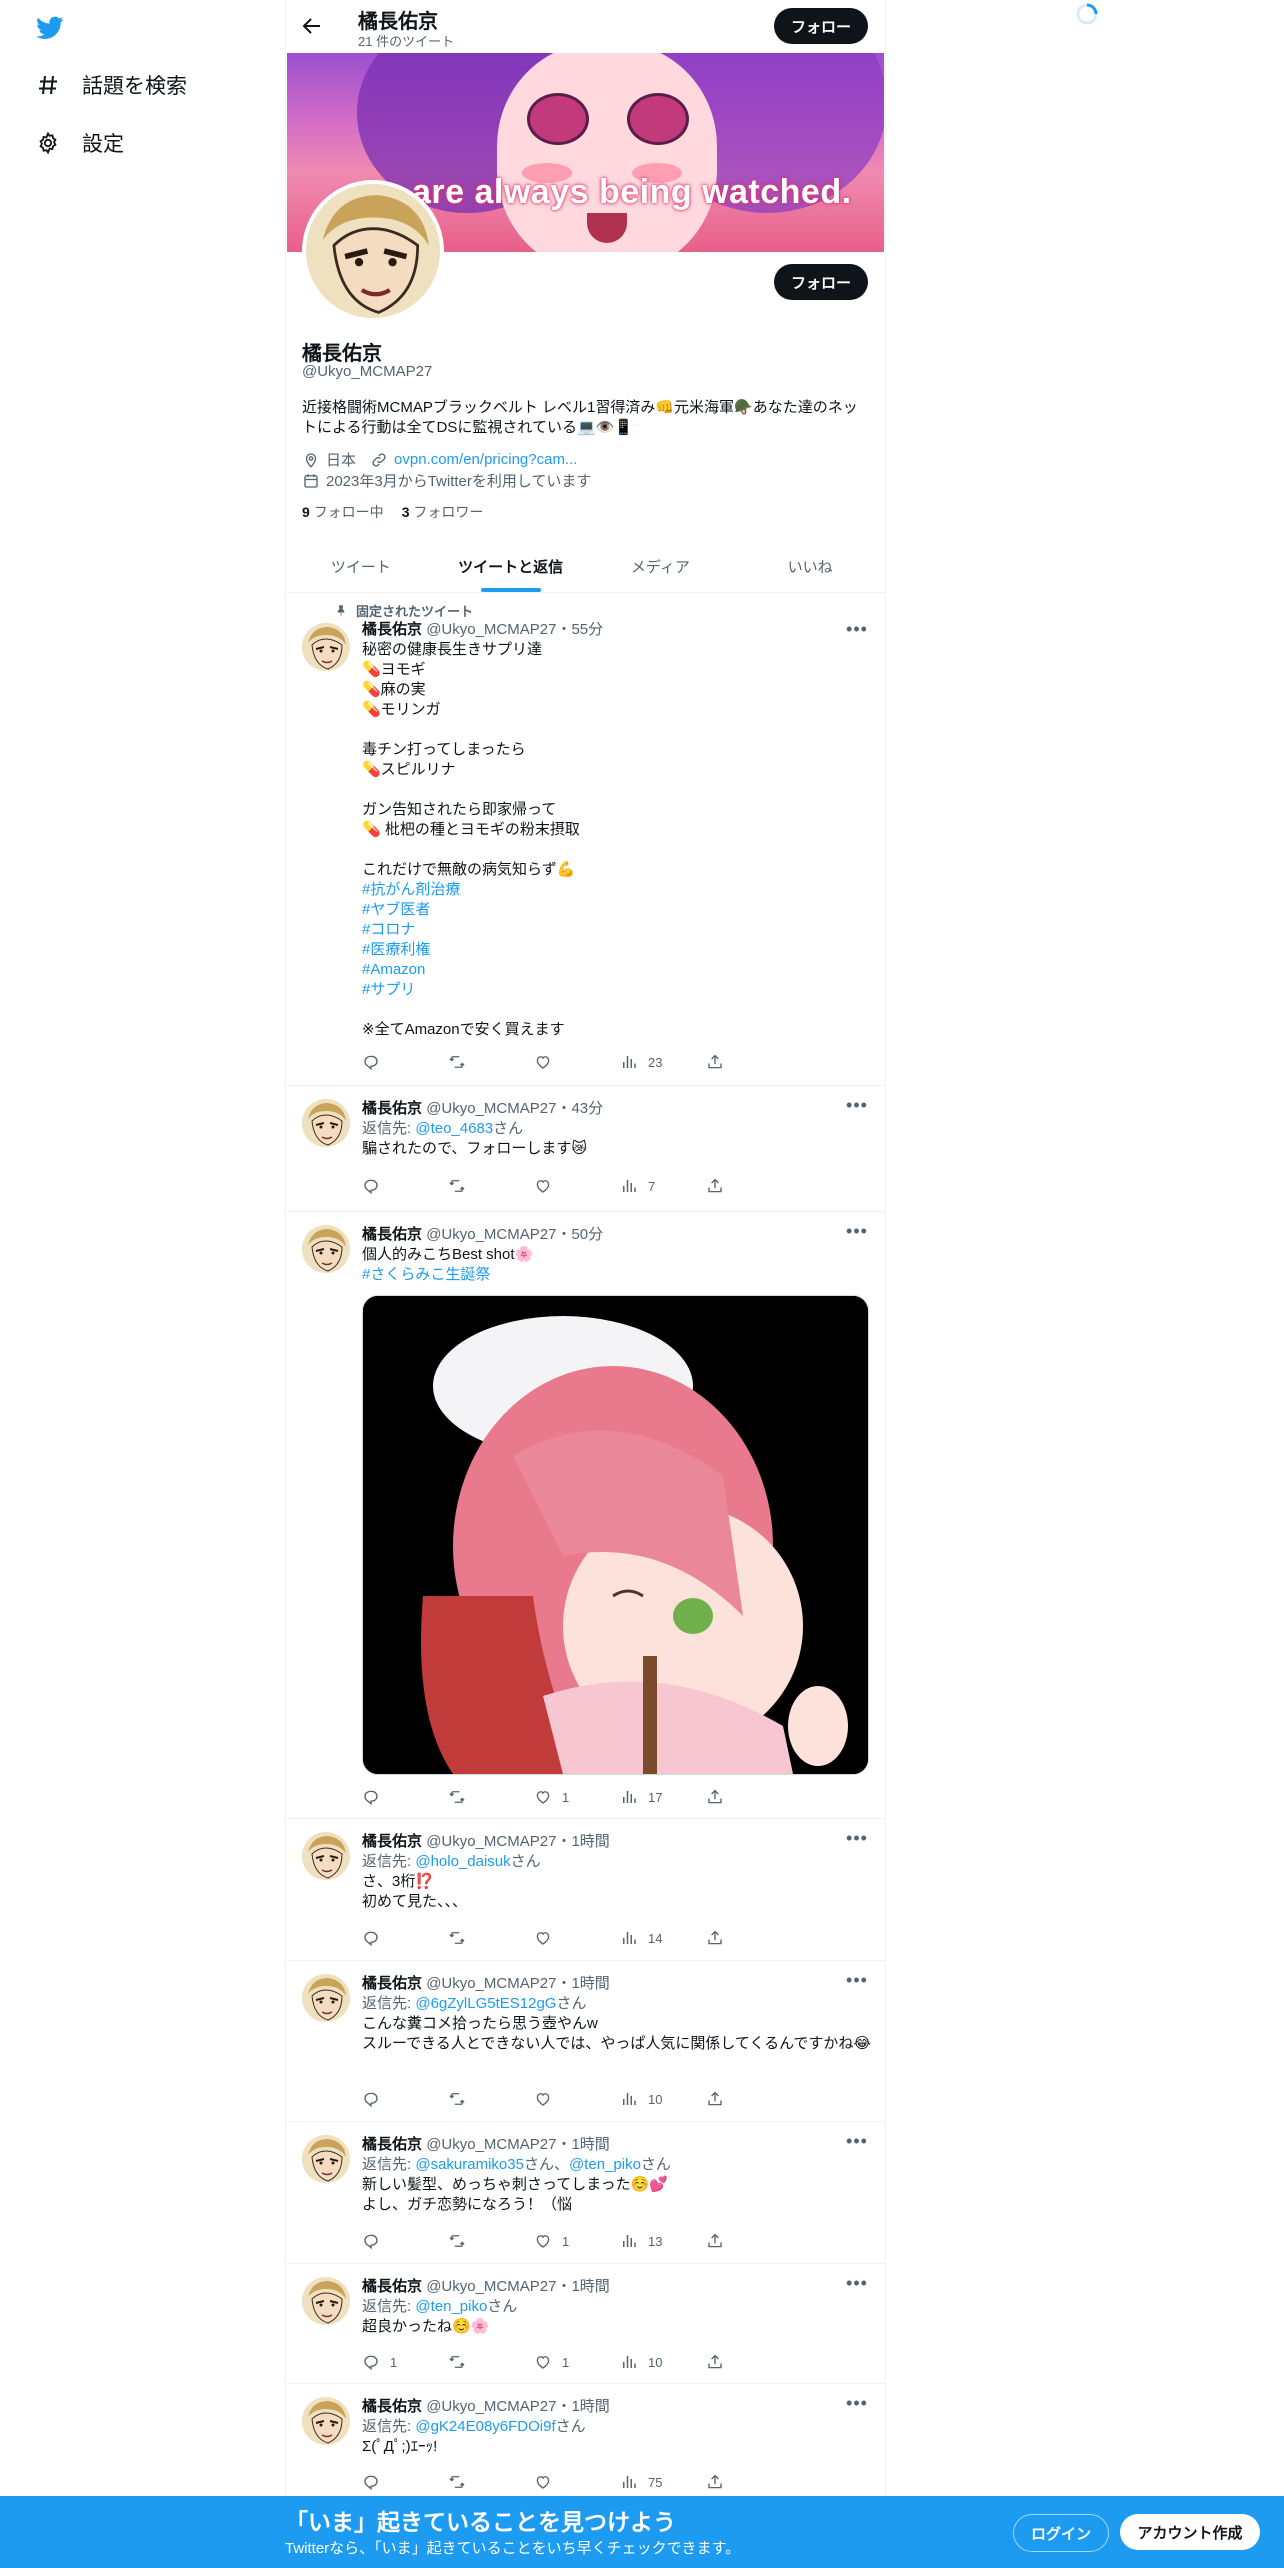 This screenshot has width=1284, height=2568. I want to click on hashtag-link: #サプリ, so click(388, 989).